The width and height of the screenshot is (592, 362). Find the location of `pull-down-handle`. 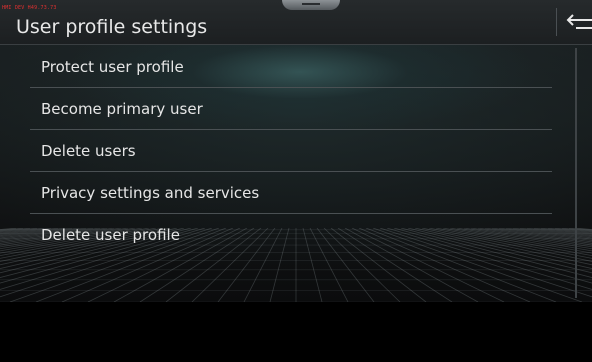

pull-down-handle is located at coordinates (311, 5).